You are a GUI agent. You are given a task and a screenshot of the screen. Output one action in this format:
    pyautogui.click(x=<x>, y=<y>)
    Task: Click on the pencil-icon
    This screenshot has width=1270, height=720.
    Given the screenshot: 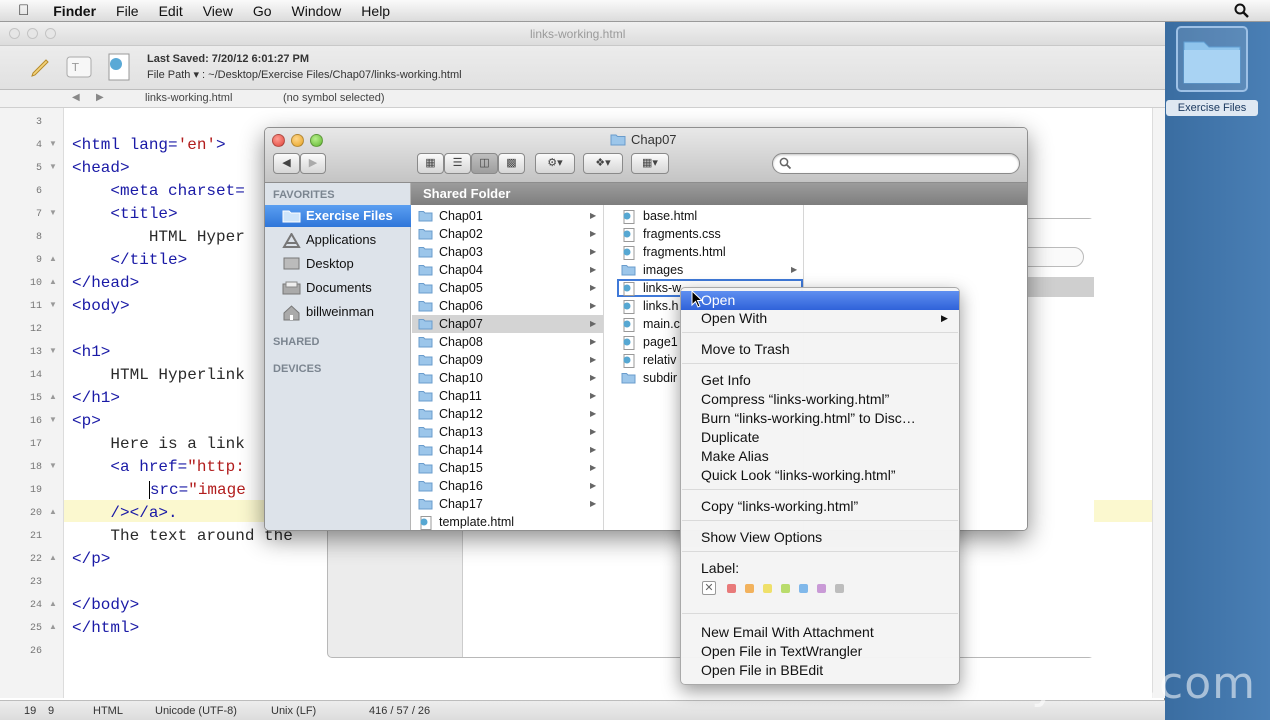 What is the action you would take?
    pyautogui.click(x=40, y=68)
    